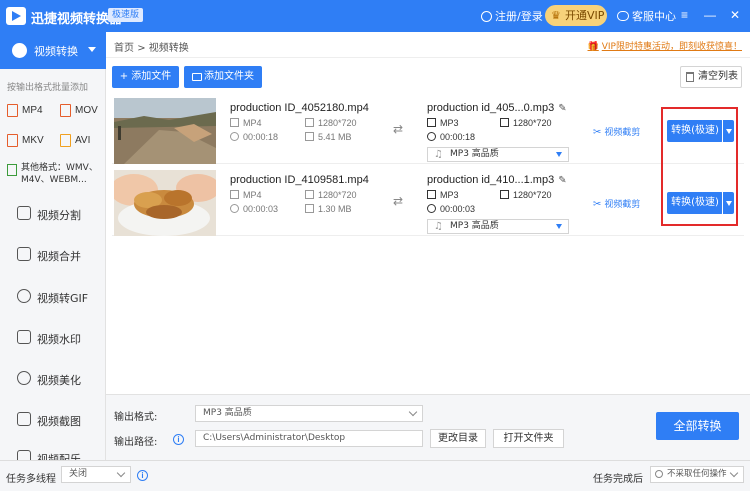 The image size is (750, 491). I want to click on multithread-label: 任务多线程, so click(31, 479).